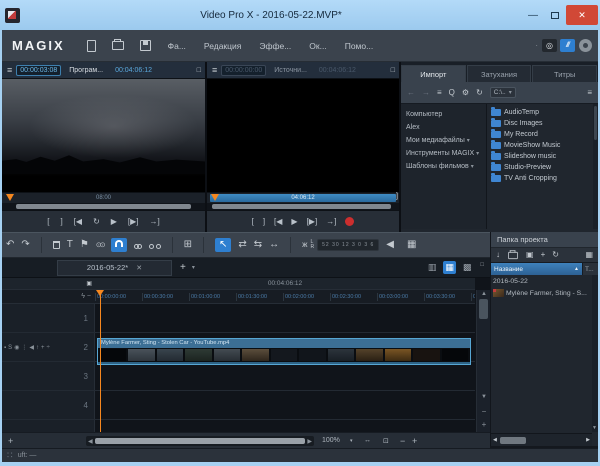  Describe the element at coordinates (530, 255) in the screenshot. I see `save-icon: ▣` at that location.